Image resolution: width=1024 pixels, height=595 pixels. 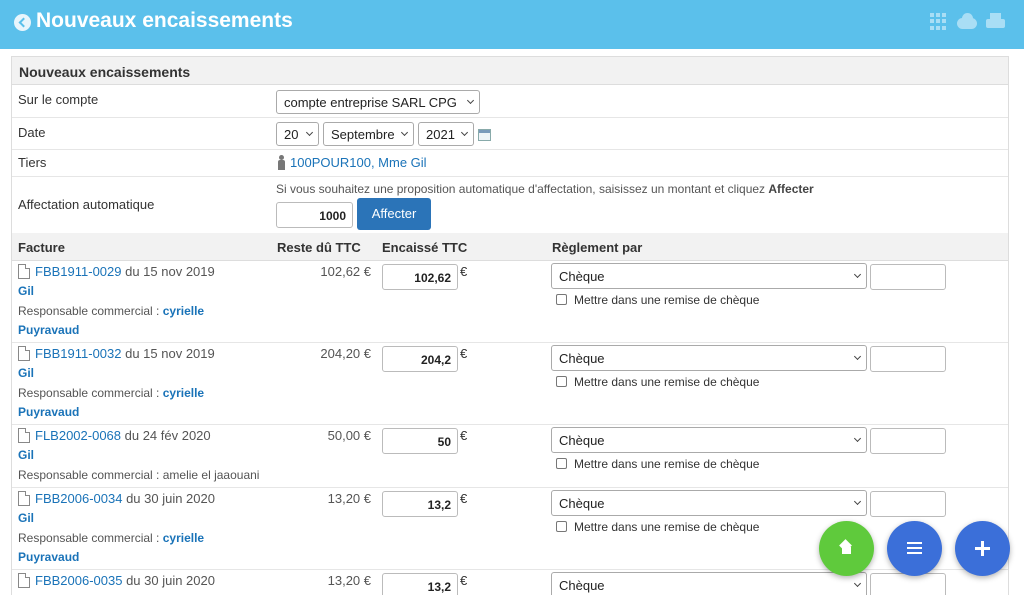 I want to click on auto-hint-bold: Affecter, so click(x=791, y=189).